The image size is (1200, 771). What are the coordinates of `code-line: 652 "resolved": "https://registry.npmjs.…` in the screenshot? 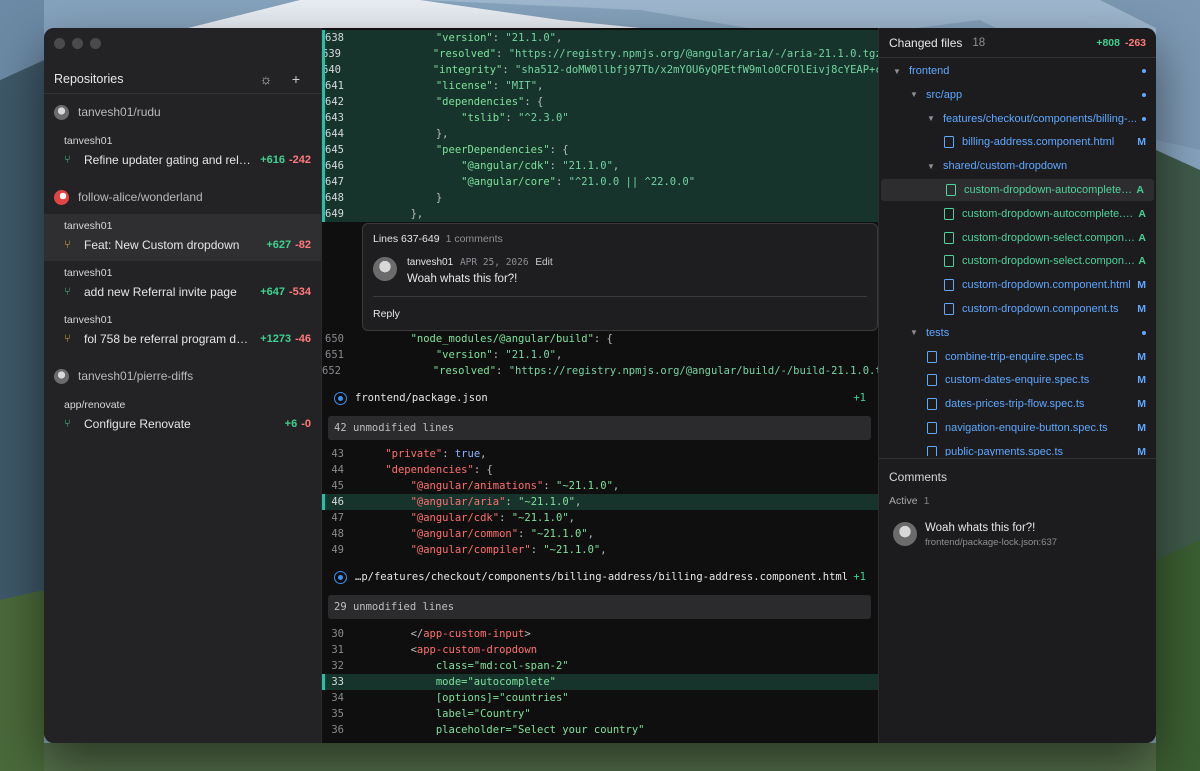 It's located at (600, 371).